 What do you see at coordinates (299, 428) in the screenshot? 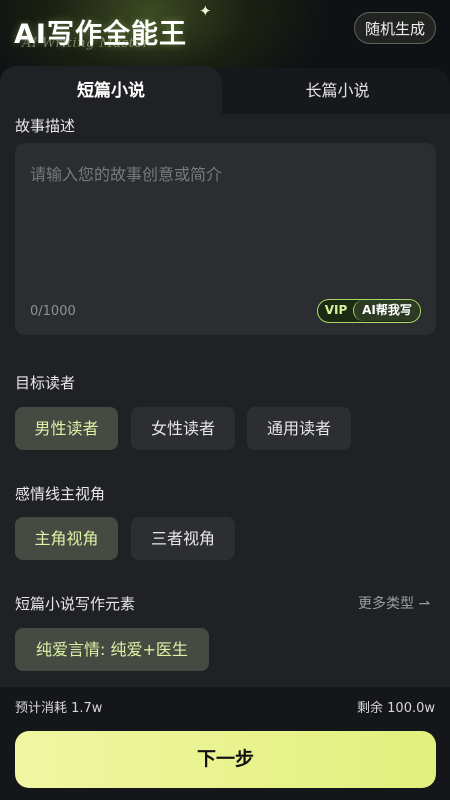
I see `audience-option-general: 通用读者` at bounding box center [299, 428].